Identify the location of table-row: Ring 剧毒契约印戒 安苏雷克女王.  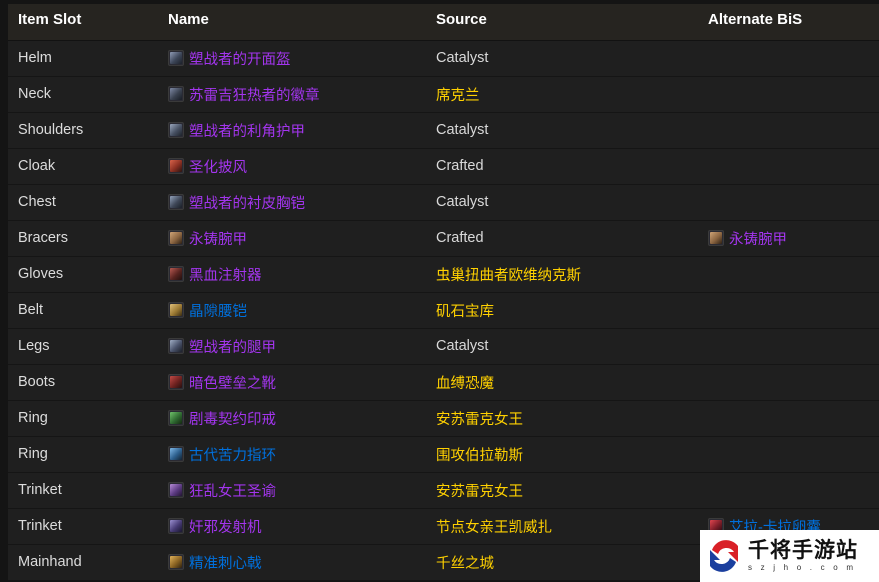
(439, 418).